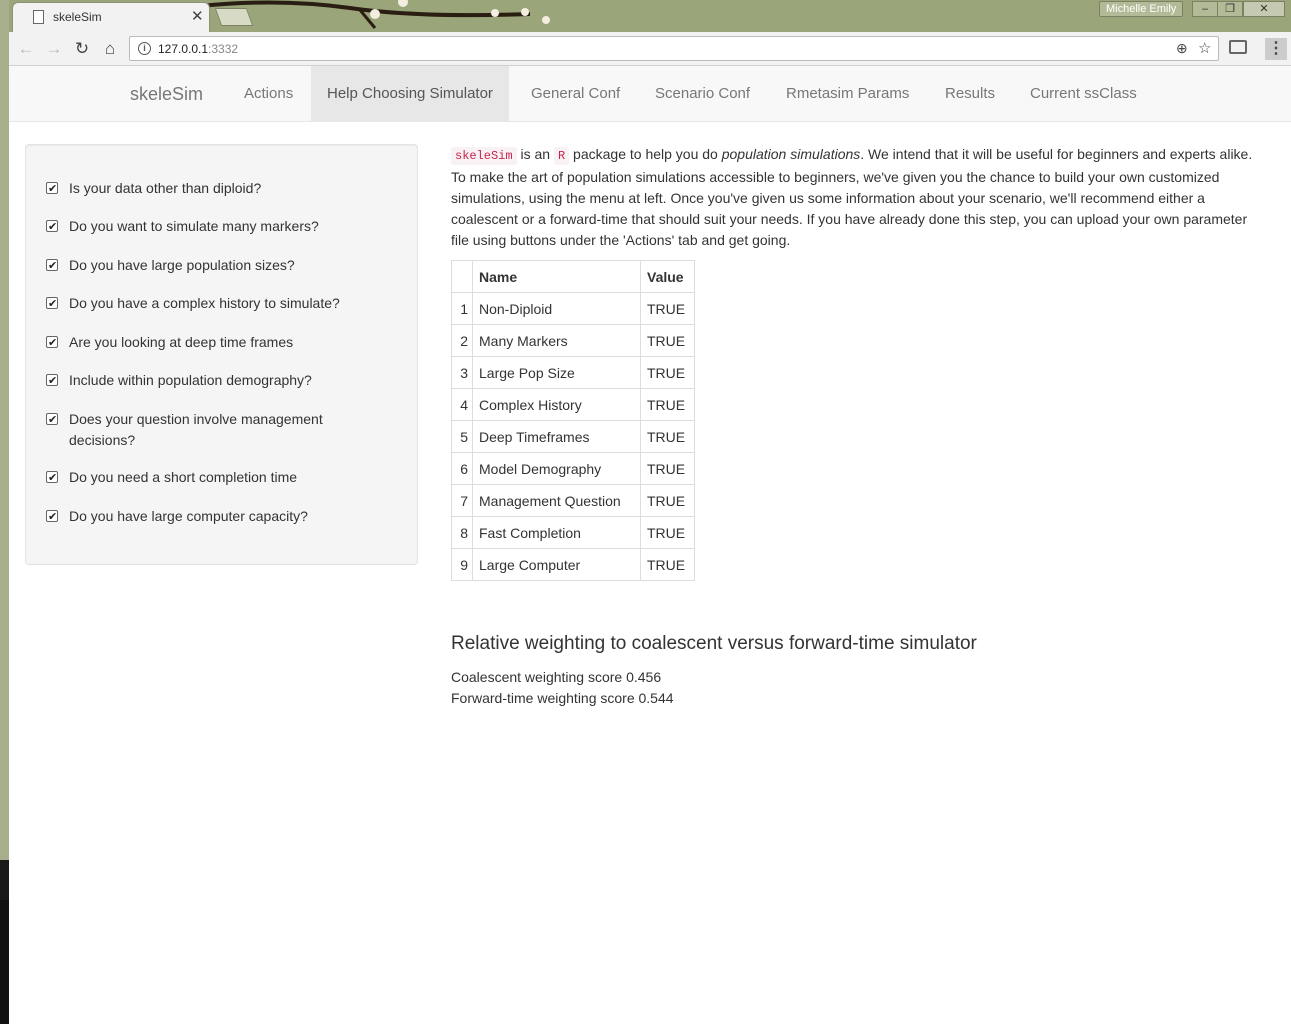 The image size is (1291, 1024). I want to click on row-index: 4, so click(462, 404).